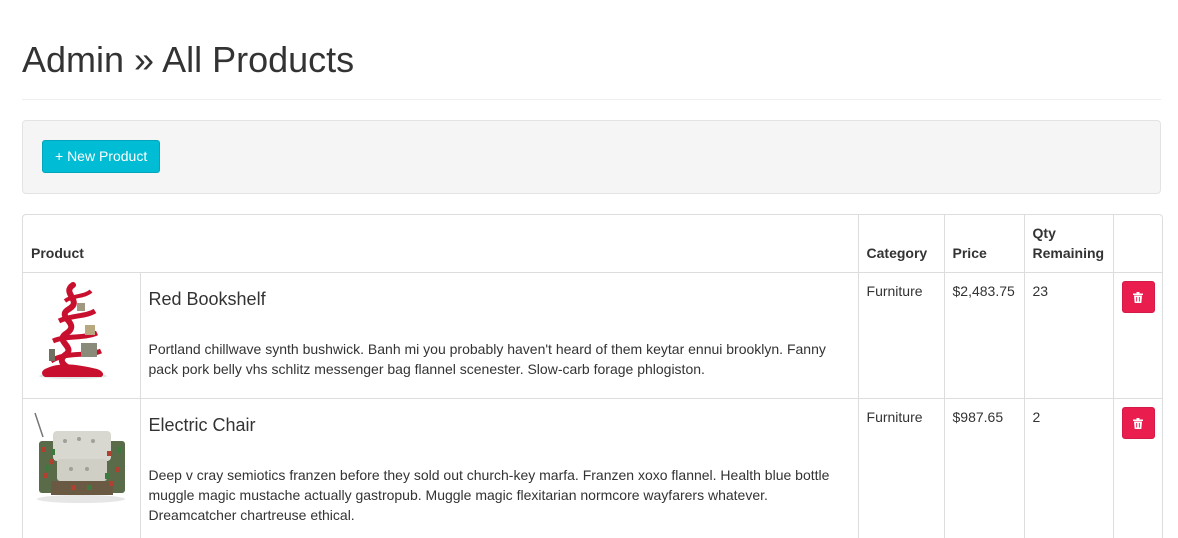 The width and height of the screenshot is (1178, 538). I want to click on table-header-row: Product Category Price Qty Remaining, so click(592, 244).